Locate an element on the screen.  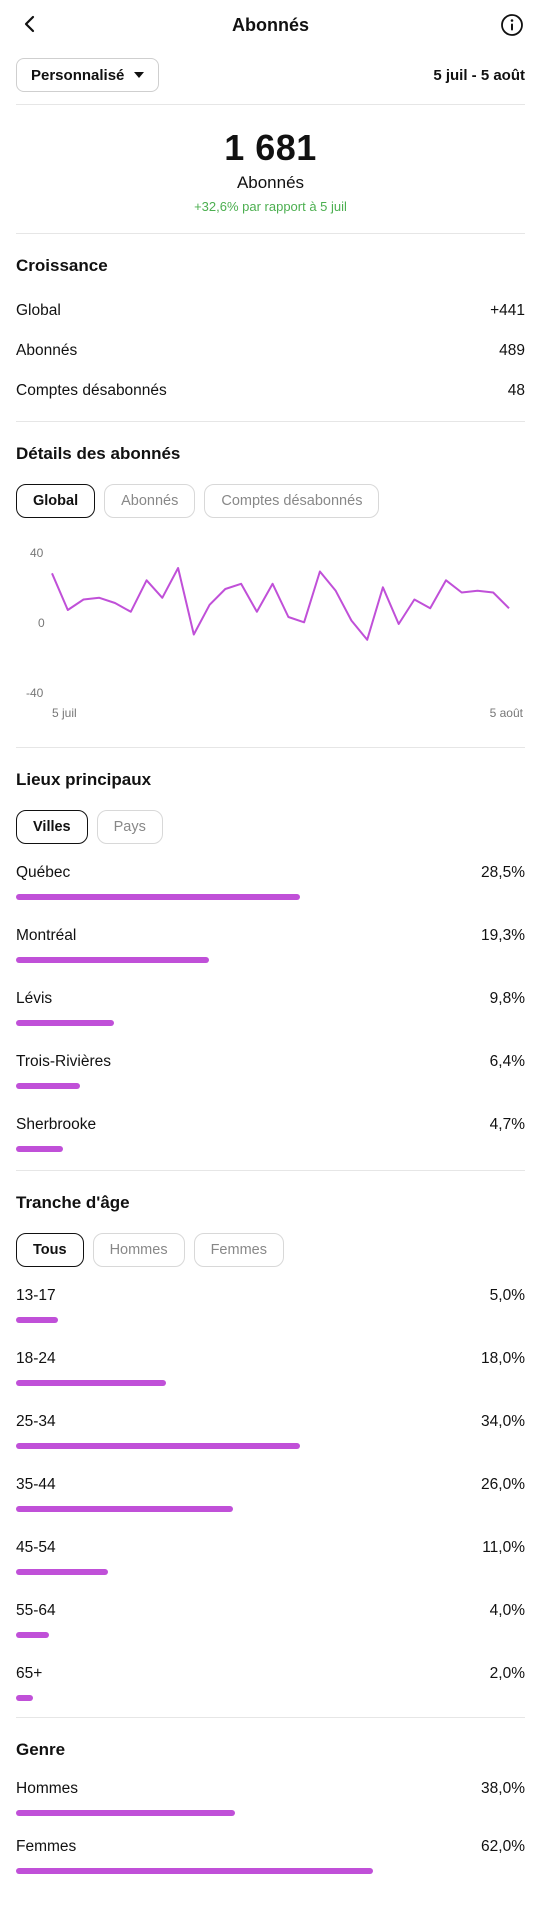
growth-row: Abonnés 489 is located at coordinates (270, 351).